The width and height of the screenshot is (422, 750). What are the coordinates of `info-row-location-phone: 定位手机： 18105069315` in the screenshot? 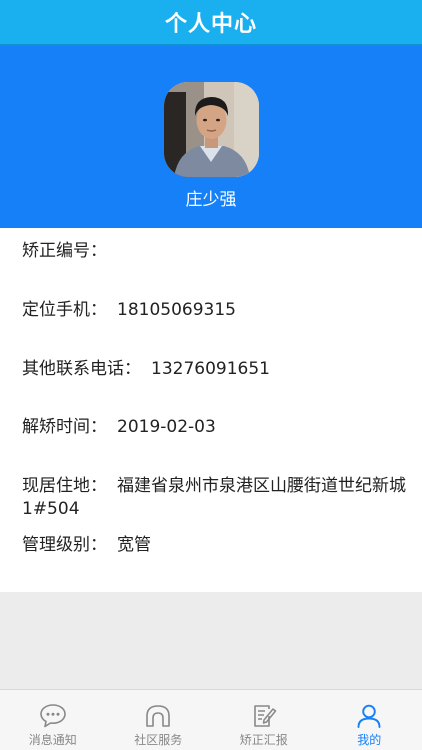 It's located at (214, 310).